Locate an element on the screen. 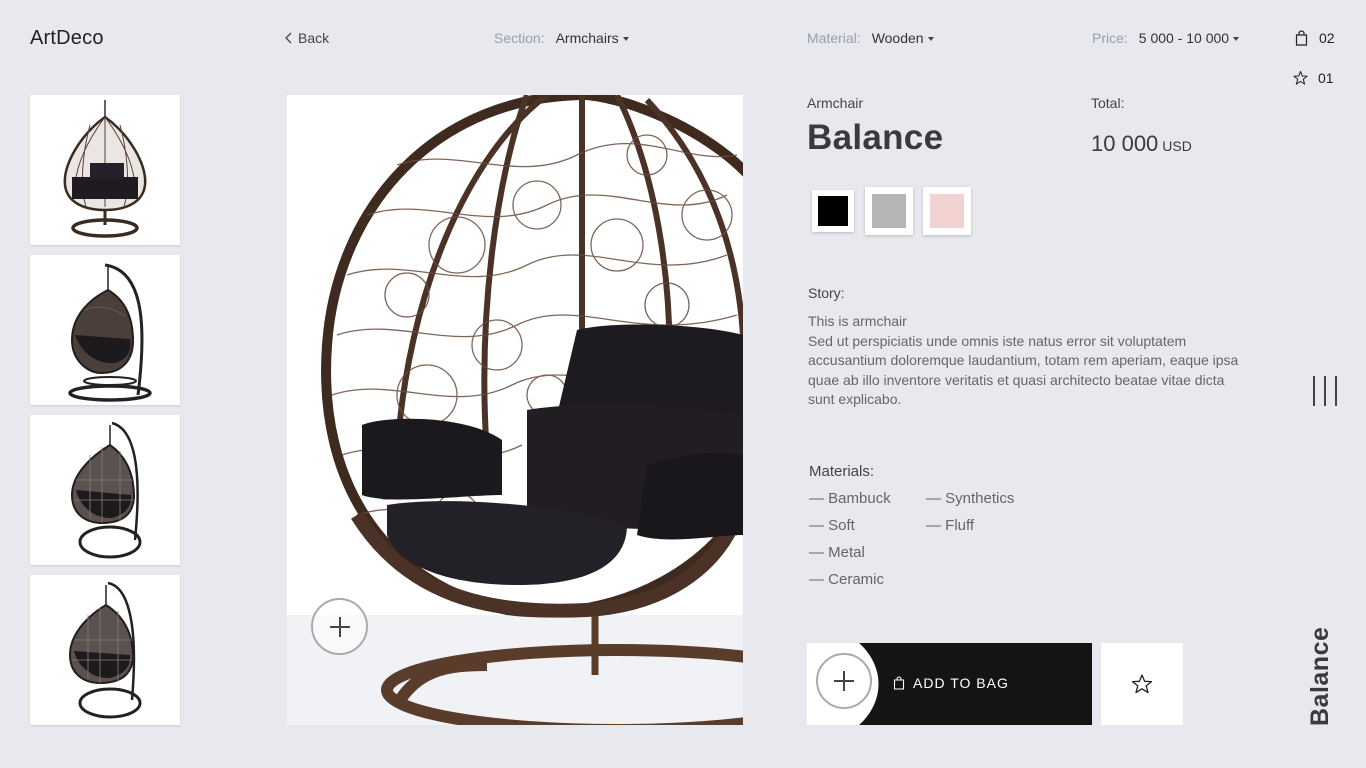  bag-count: 02 is located at coordinates (1327, 38).